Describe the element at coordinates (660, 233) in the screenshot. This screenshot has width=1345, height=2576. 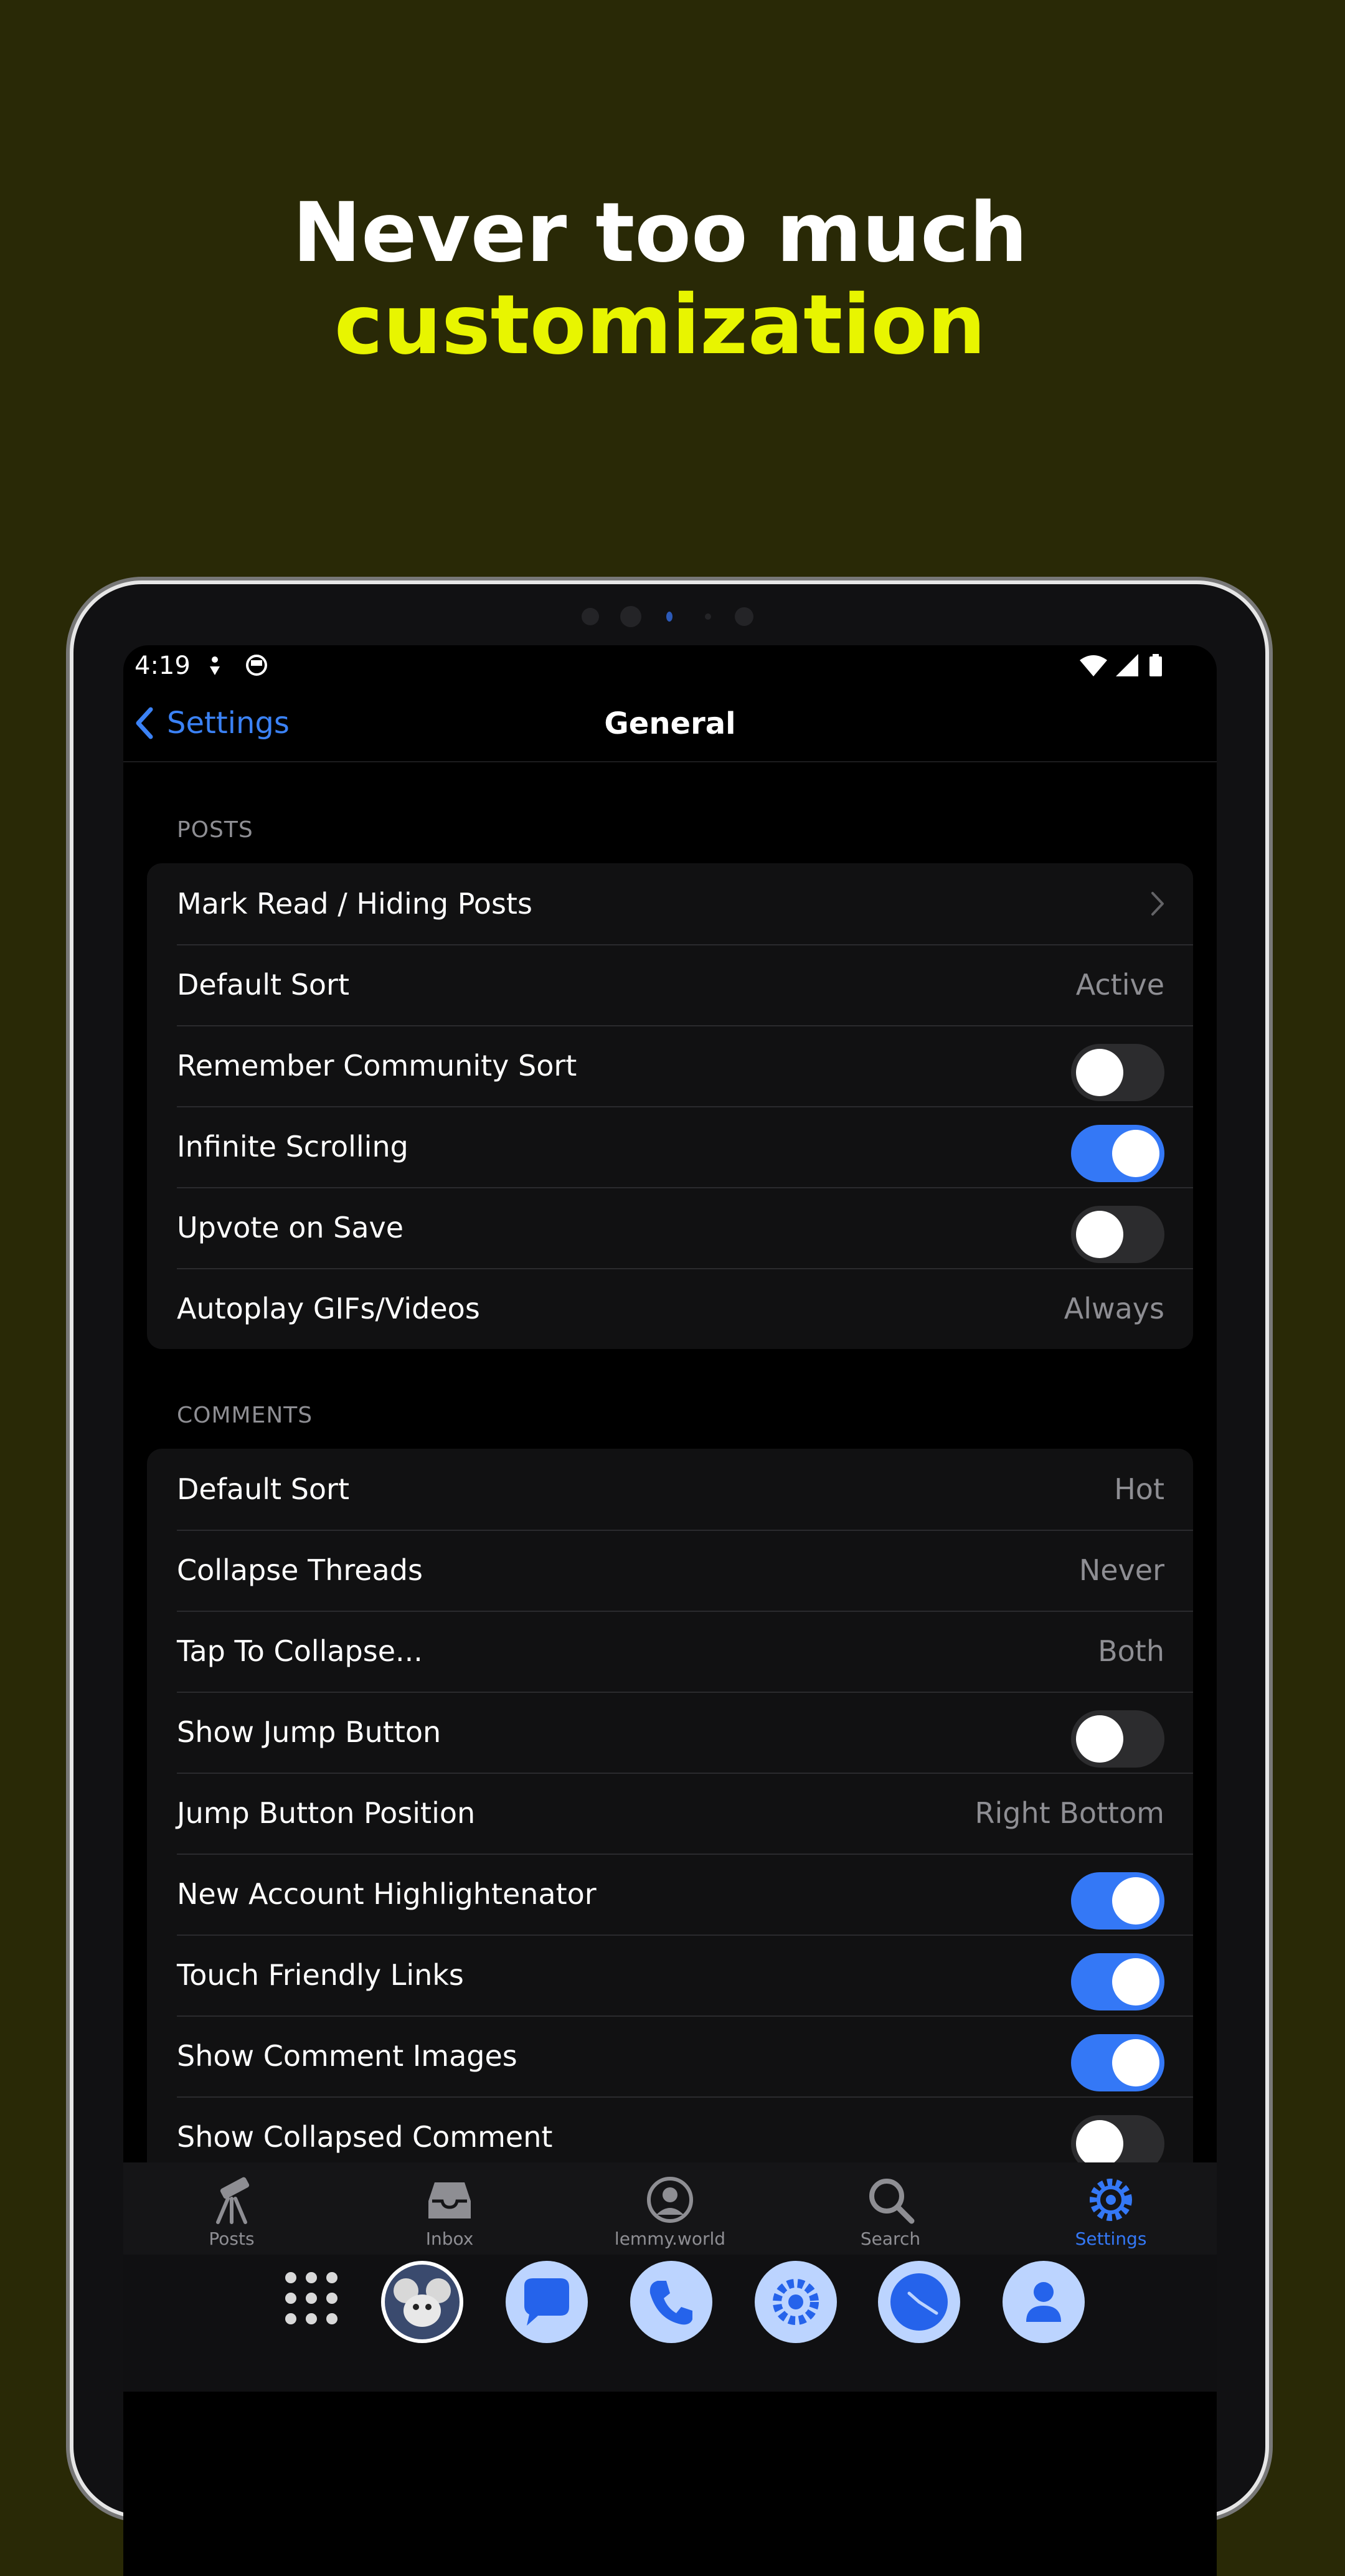
I see `headline-line-1: Never too much` at that location.